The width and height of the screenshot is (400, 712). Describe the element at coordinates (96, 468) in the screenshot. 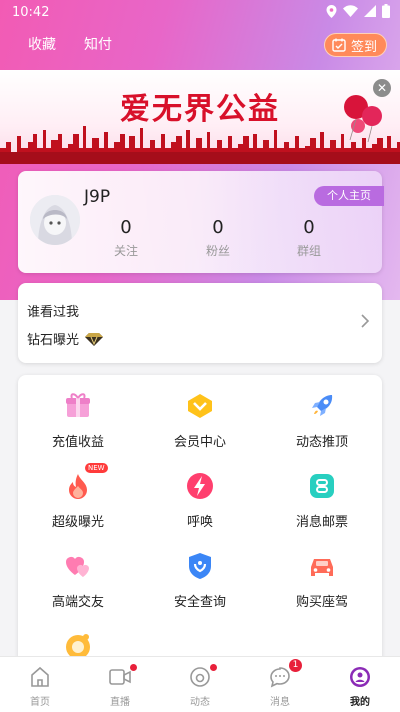

I see `new-badge: NEW` at that location.